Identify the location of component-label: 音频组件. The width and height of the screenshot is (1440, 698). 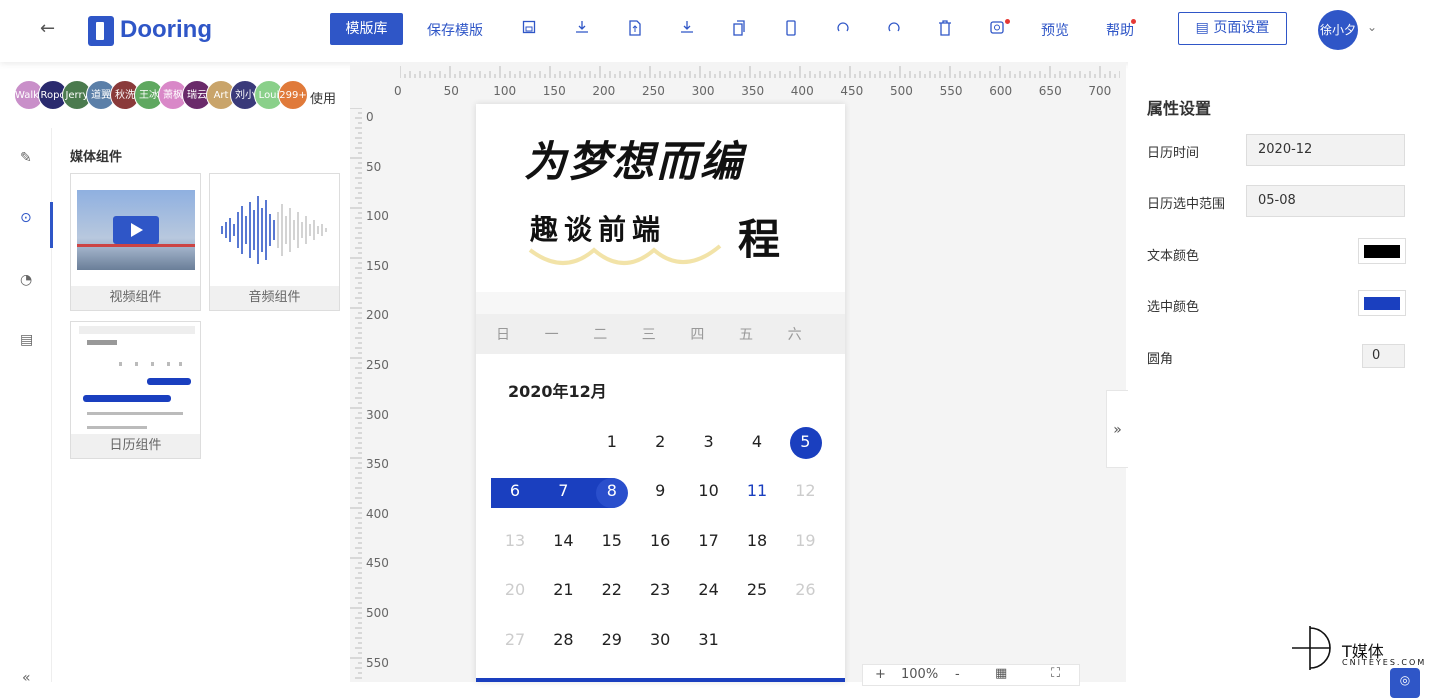
(274, 298).